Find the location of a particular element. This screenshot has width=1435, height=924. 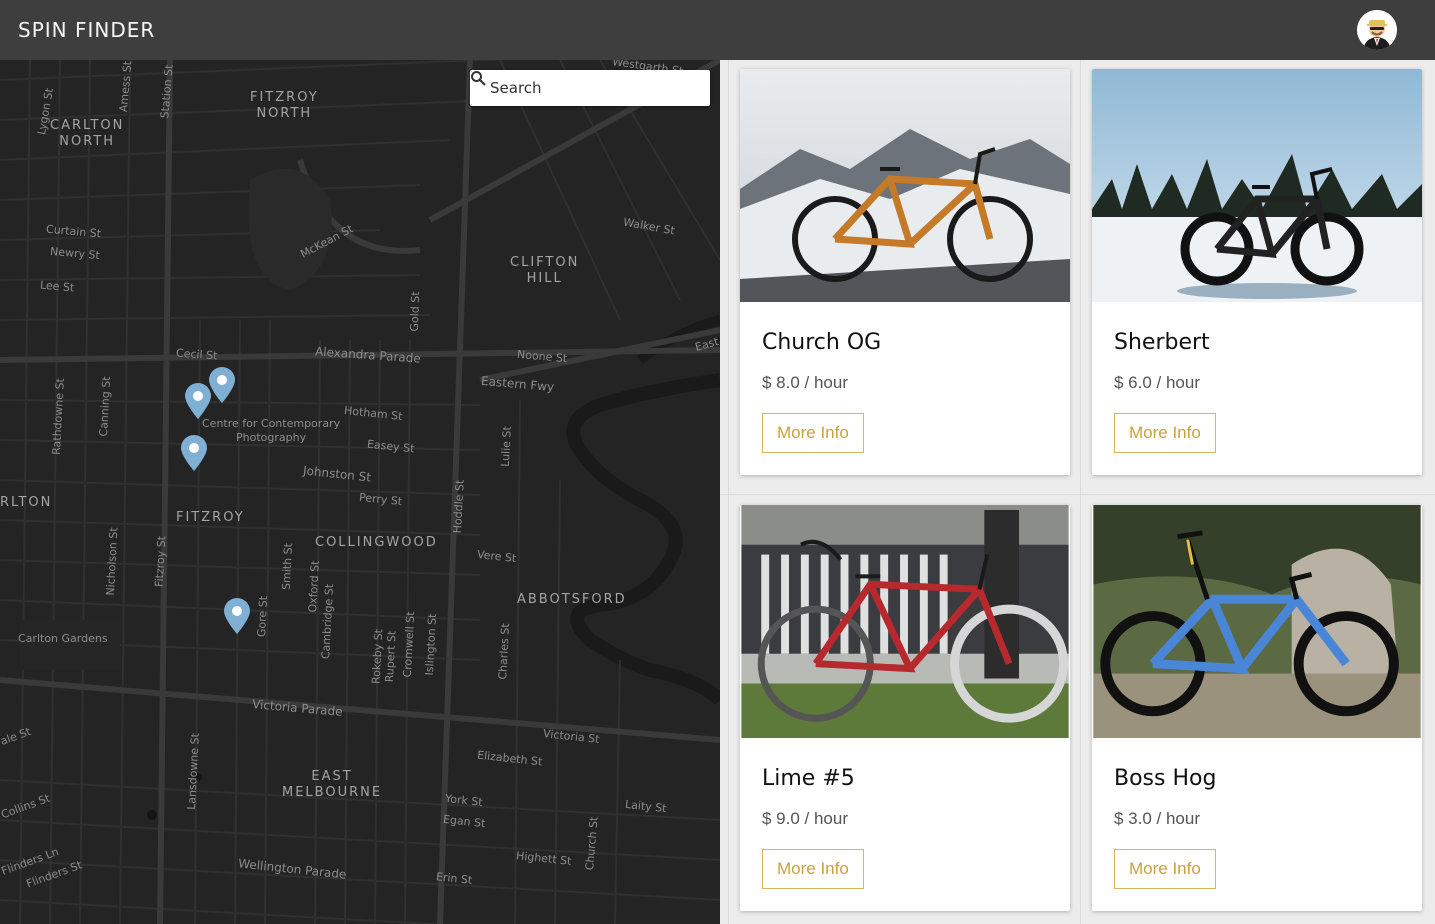

map-search-box is located at coordinates (590, 88).